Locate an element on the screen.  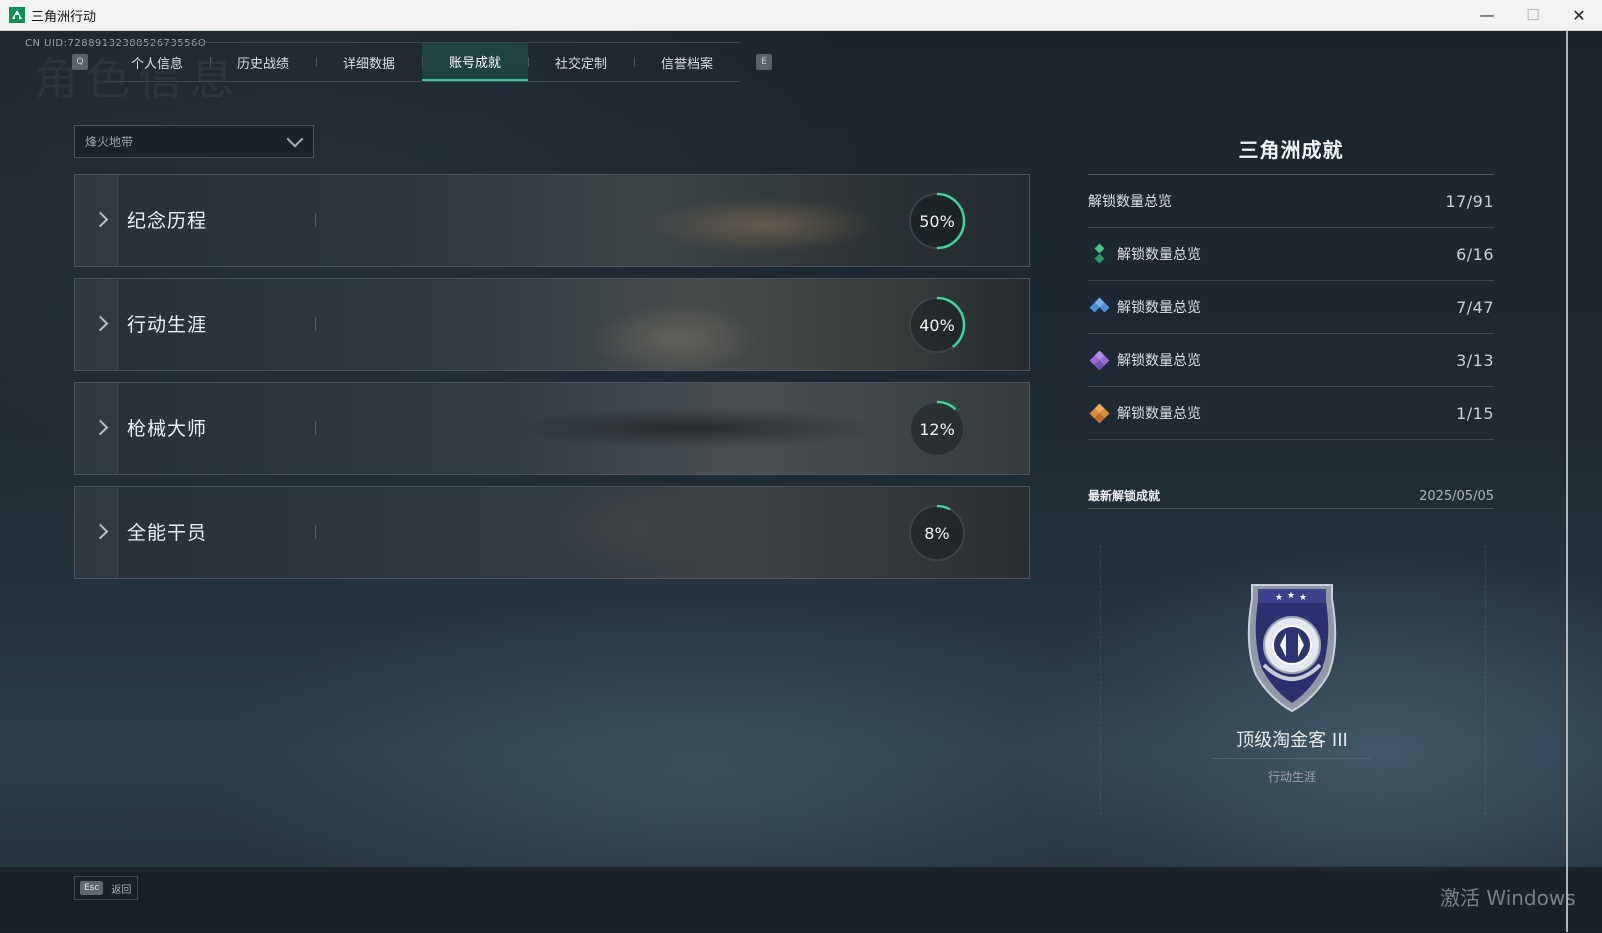
window-titlebar: 三角洲行动 — ☐ ✕ is located at coordinates (801, 15).